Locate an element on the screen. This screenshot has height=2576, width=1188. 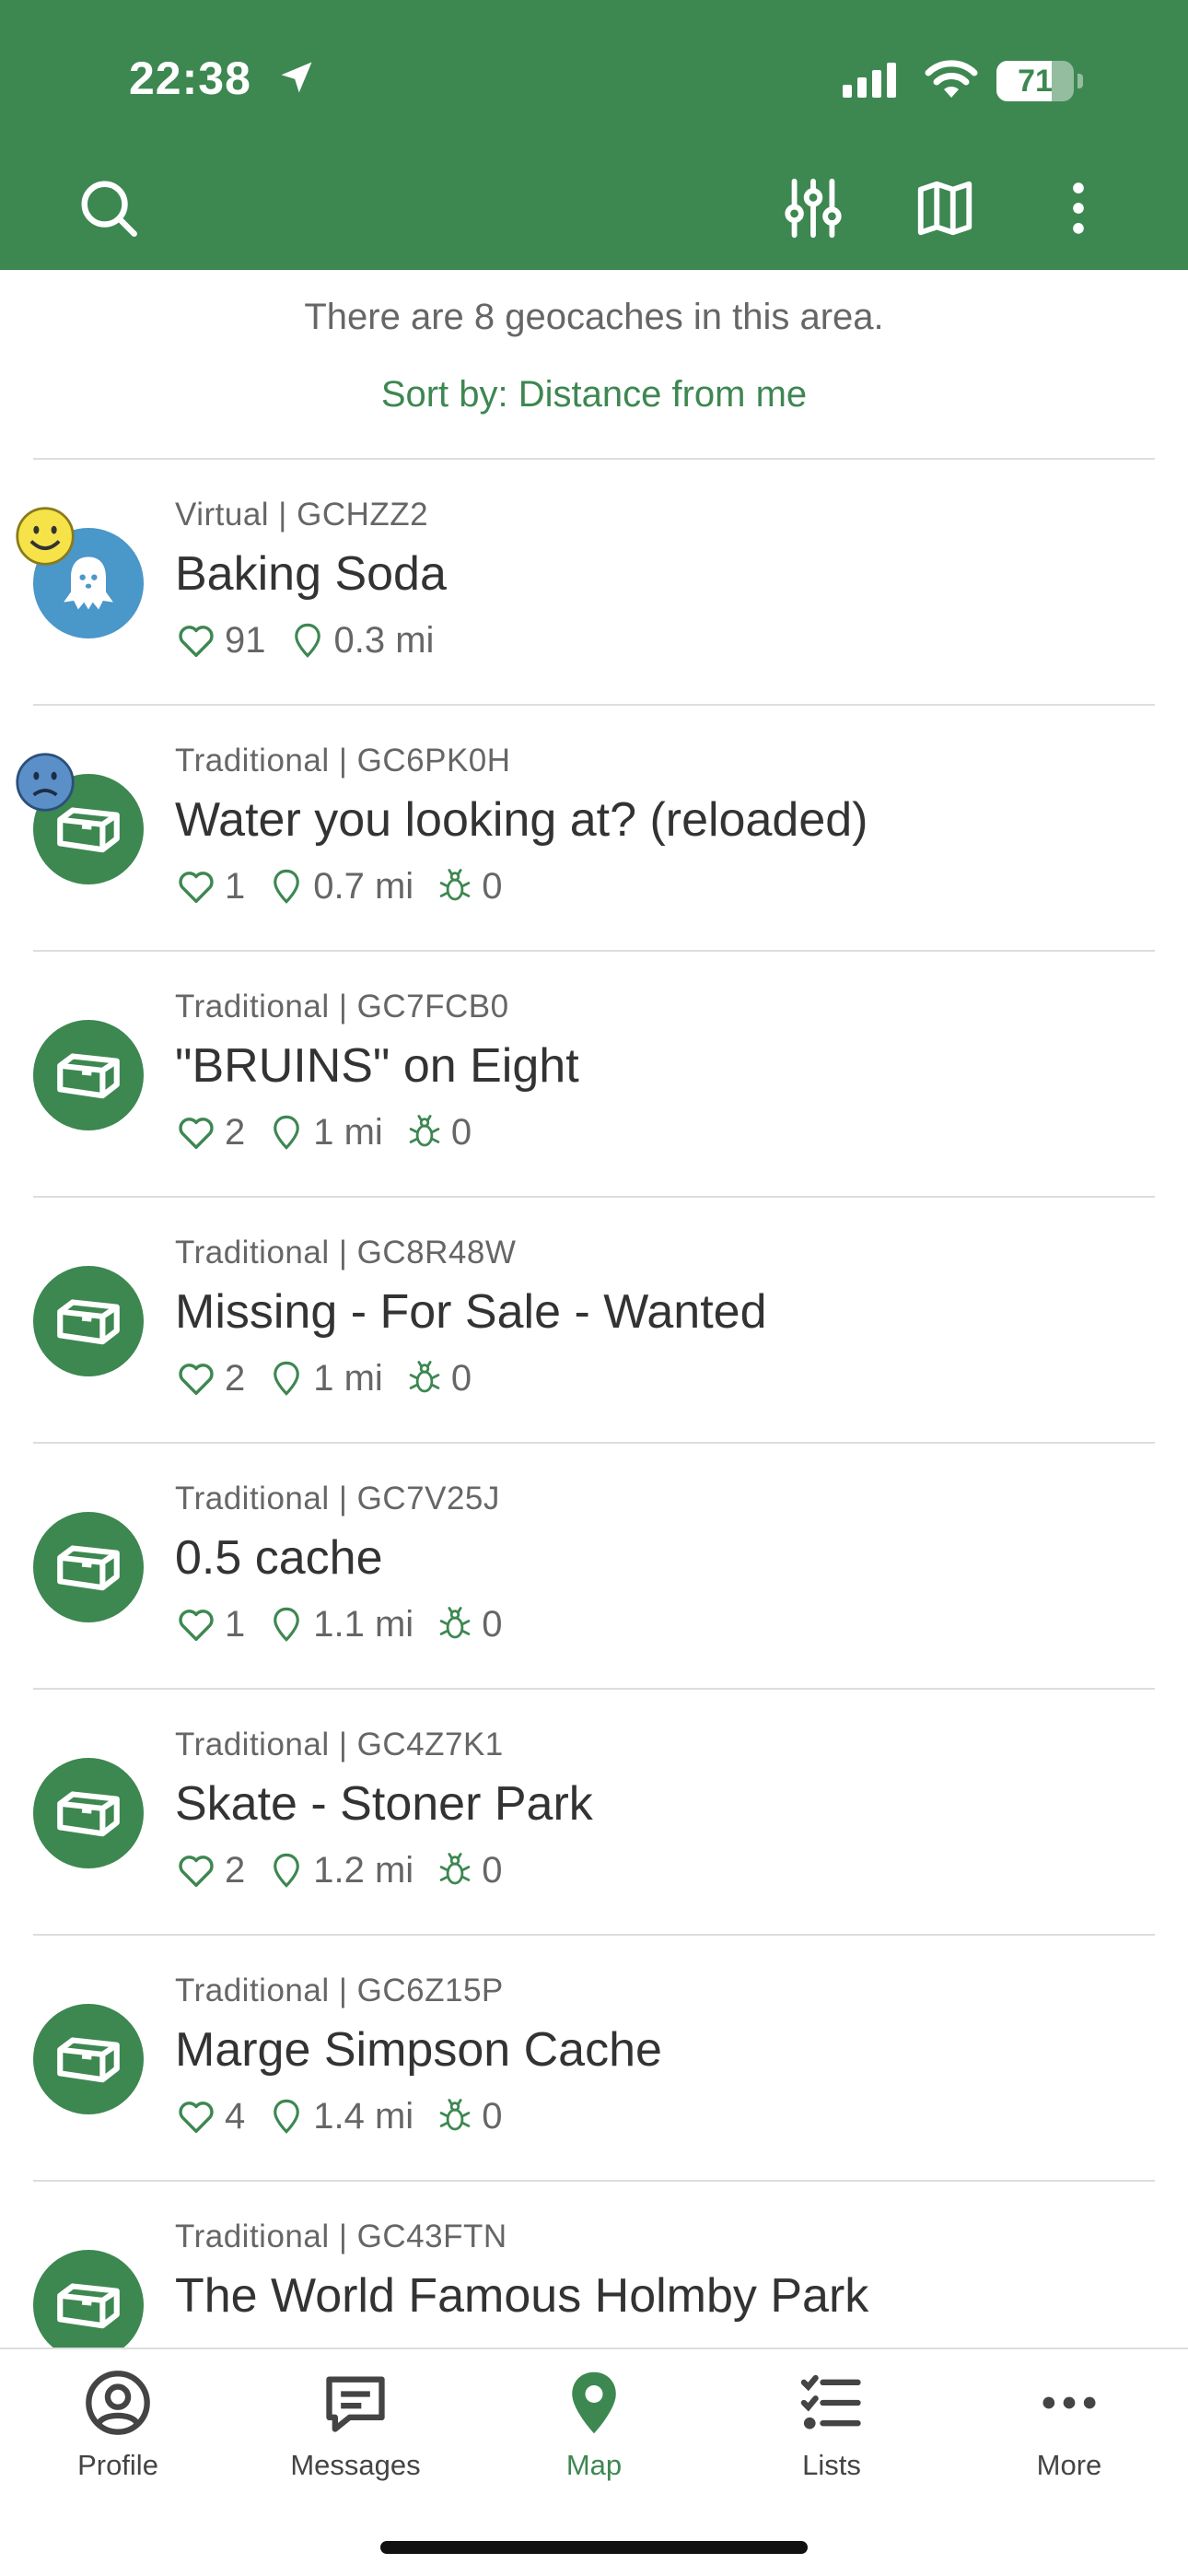
distance-stat: 1 mi is located at coordinates (325, 1378).